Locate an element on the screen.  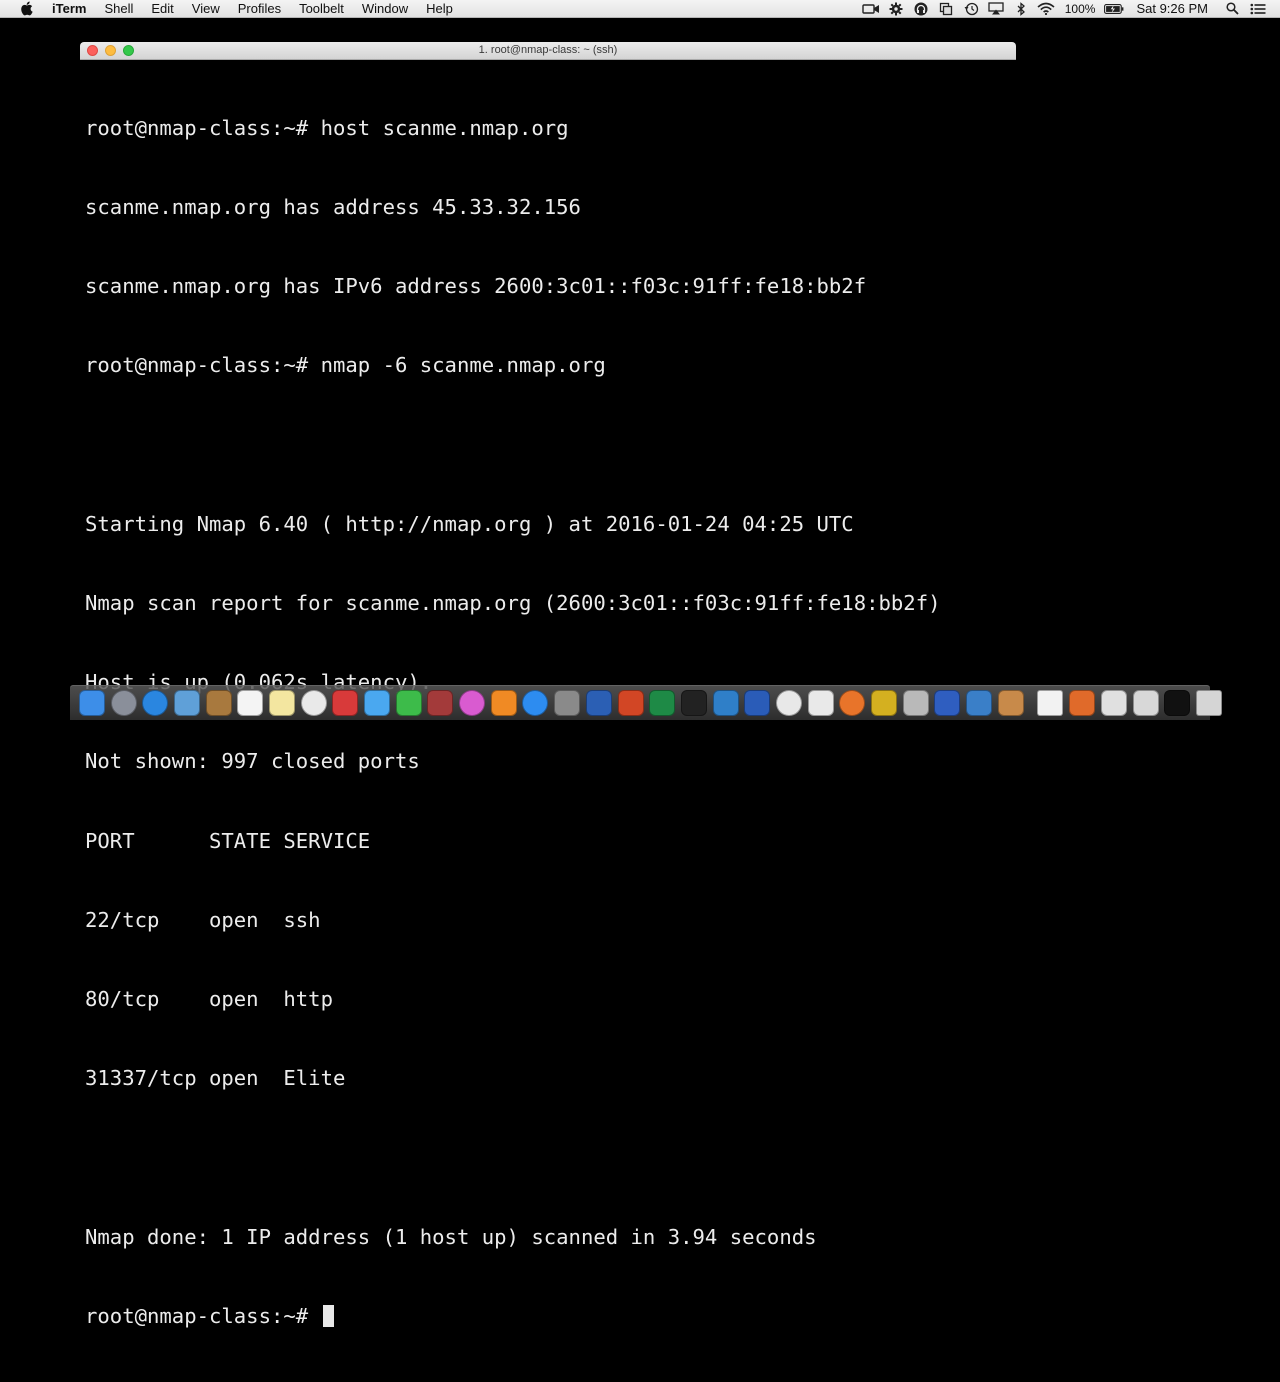
terminal-line: scanme.nmap.org has address 45.33.32.156 is located at coordinates (333, 207).